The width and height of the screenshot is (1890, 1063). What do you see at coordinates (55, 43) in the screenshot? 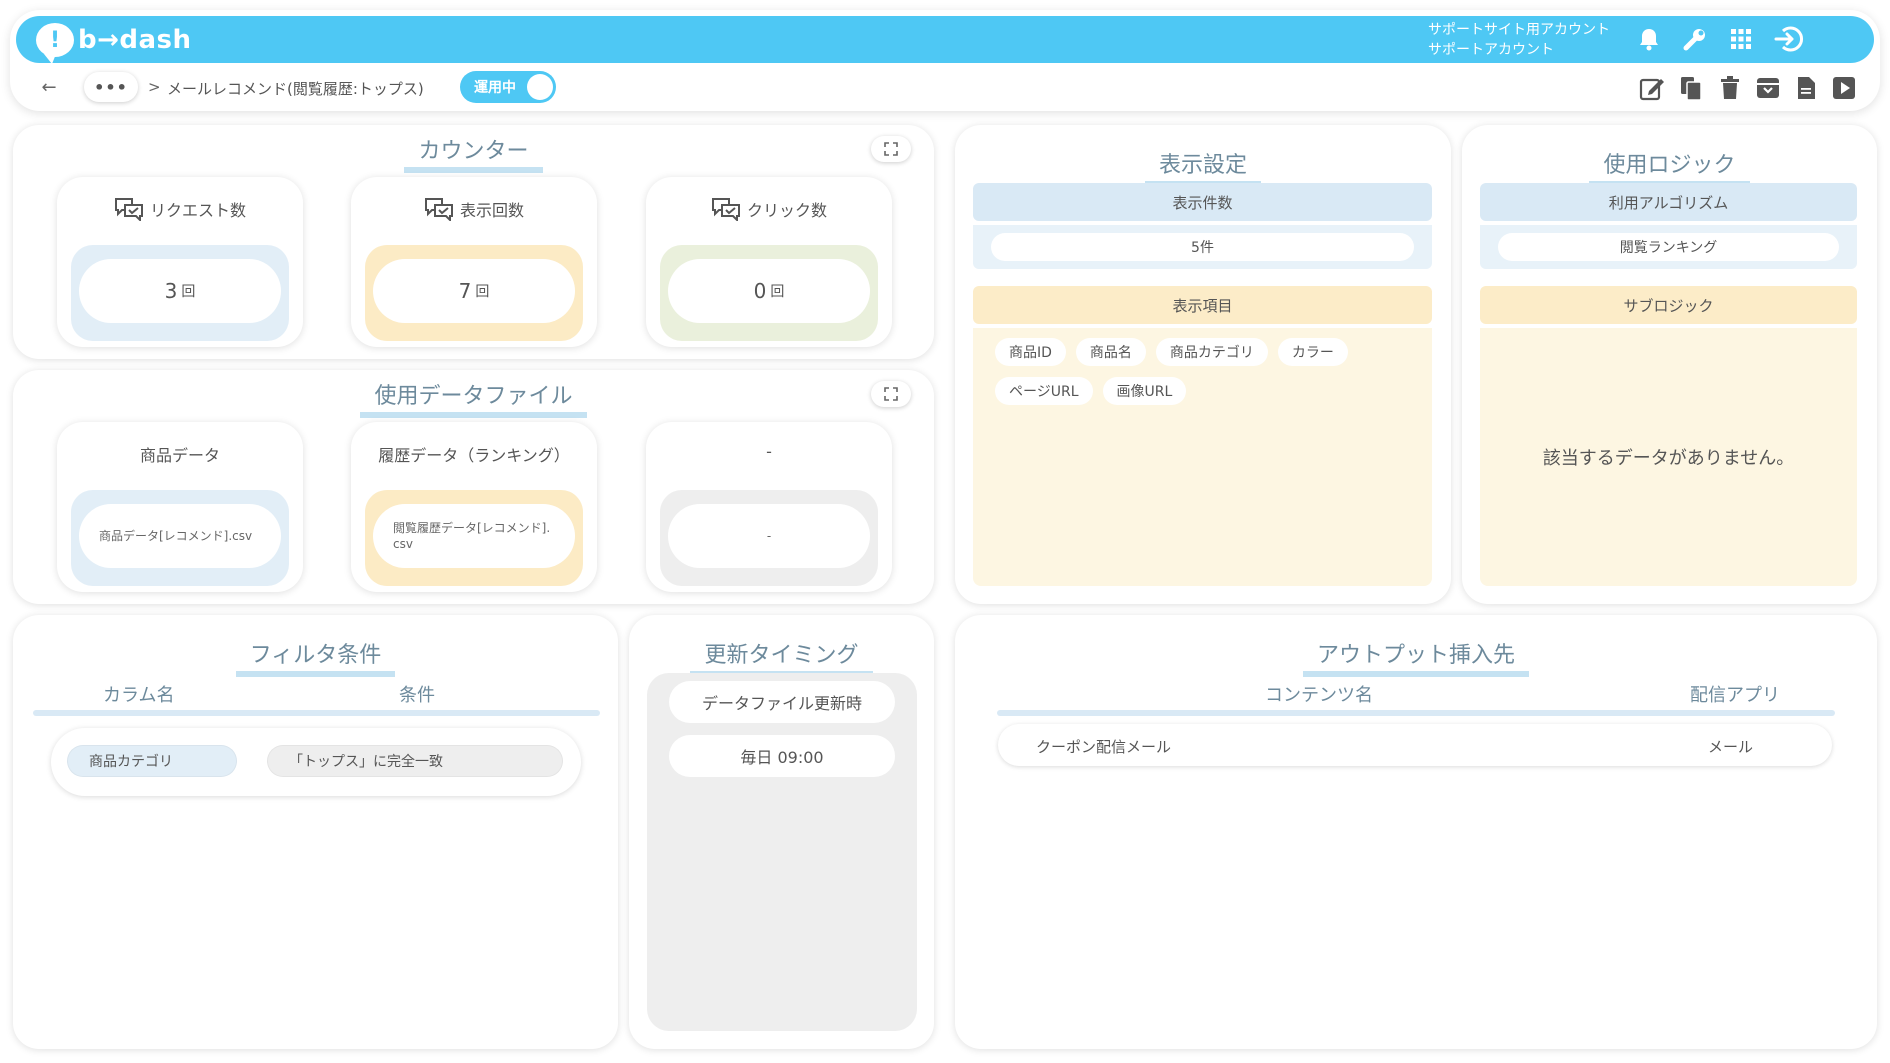
I see `logo-mark-icon: !` at bounding box center [55, 43].